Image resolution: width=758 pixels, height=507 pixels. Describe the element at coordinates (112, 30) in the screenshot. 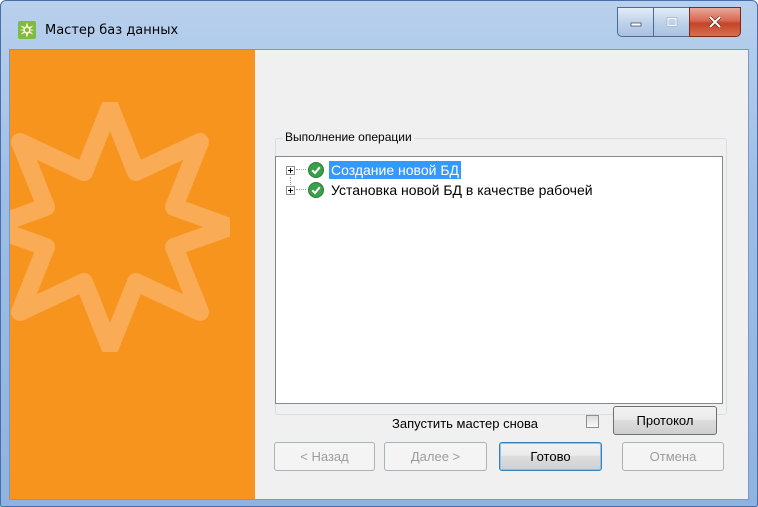

I see `window-title: Мастер баз данных` at that location.